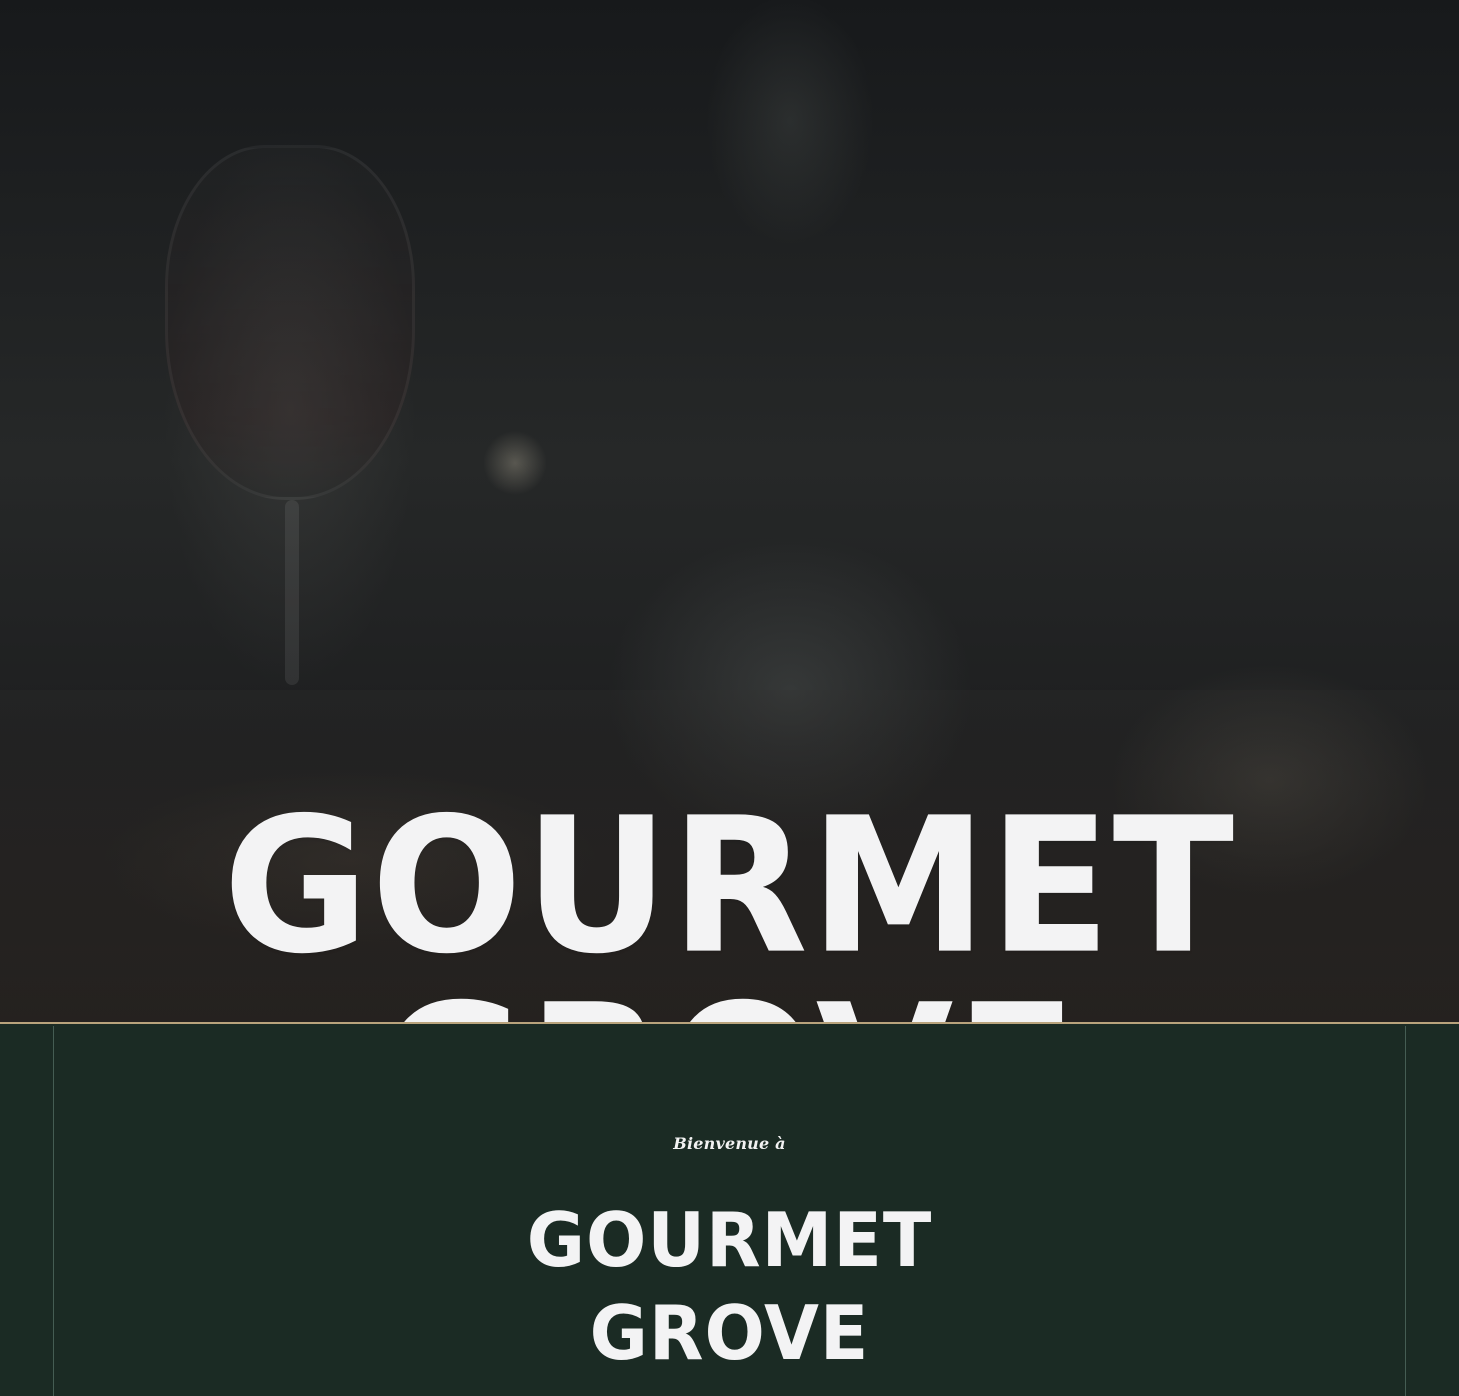  What do you see at coordinates (729, 1333) in the screenshot?
I see `welcome-title-line-2: GROVE` at bounding box center [729, 1333].